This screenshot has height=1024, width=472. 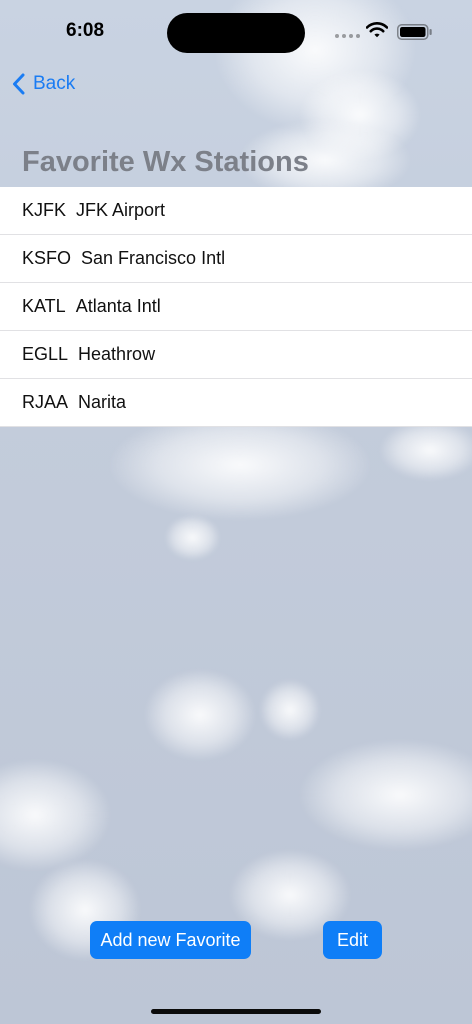 I want to click on status-bar: 6:08, so click(x=236, y=31).